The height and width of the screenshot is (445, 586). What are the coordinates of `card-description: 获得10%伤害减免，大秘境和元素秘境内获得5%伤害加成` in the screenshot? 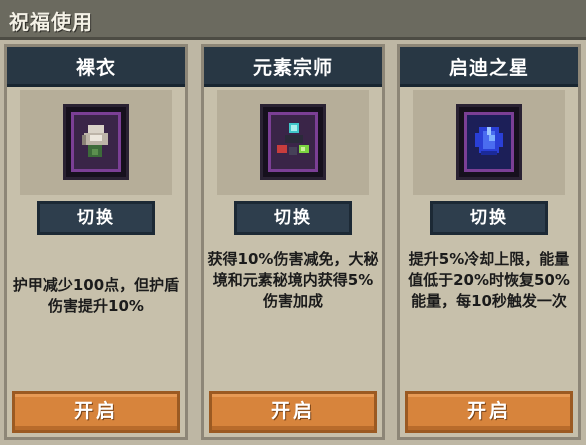 It's located at (293, 280).